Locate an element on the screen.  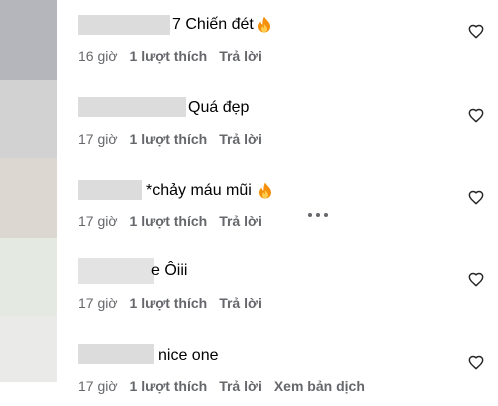
comment-timestamp: 16 giờ is located at coordinates (98, 56).